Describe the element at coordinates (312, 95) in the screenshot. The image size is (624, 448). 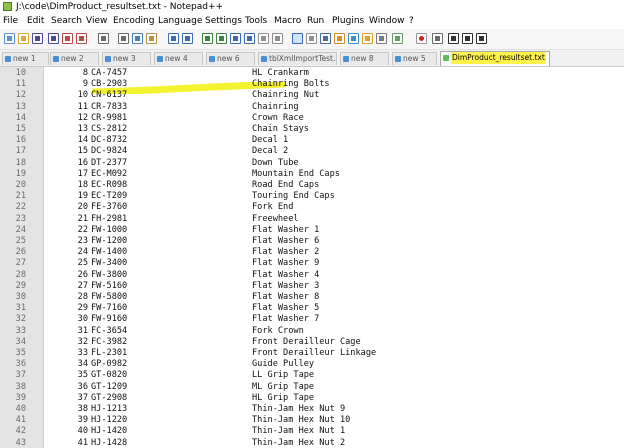
I see `text-line: 12 10 CN-6137 Chainring Nut` at that location.